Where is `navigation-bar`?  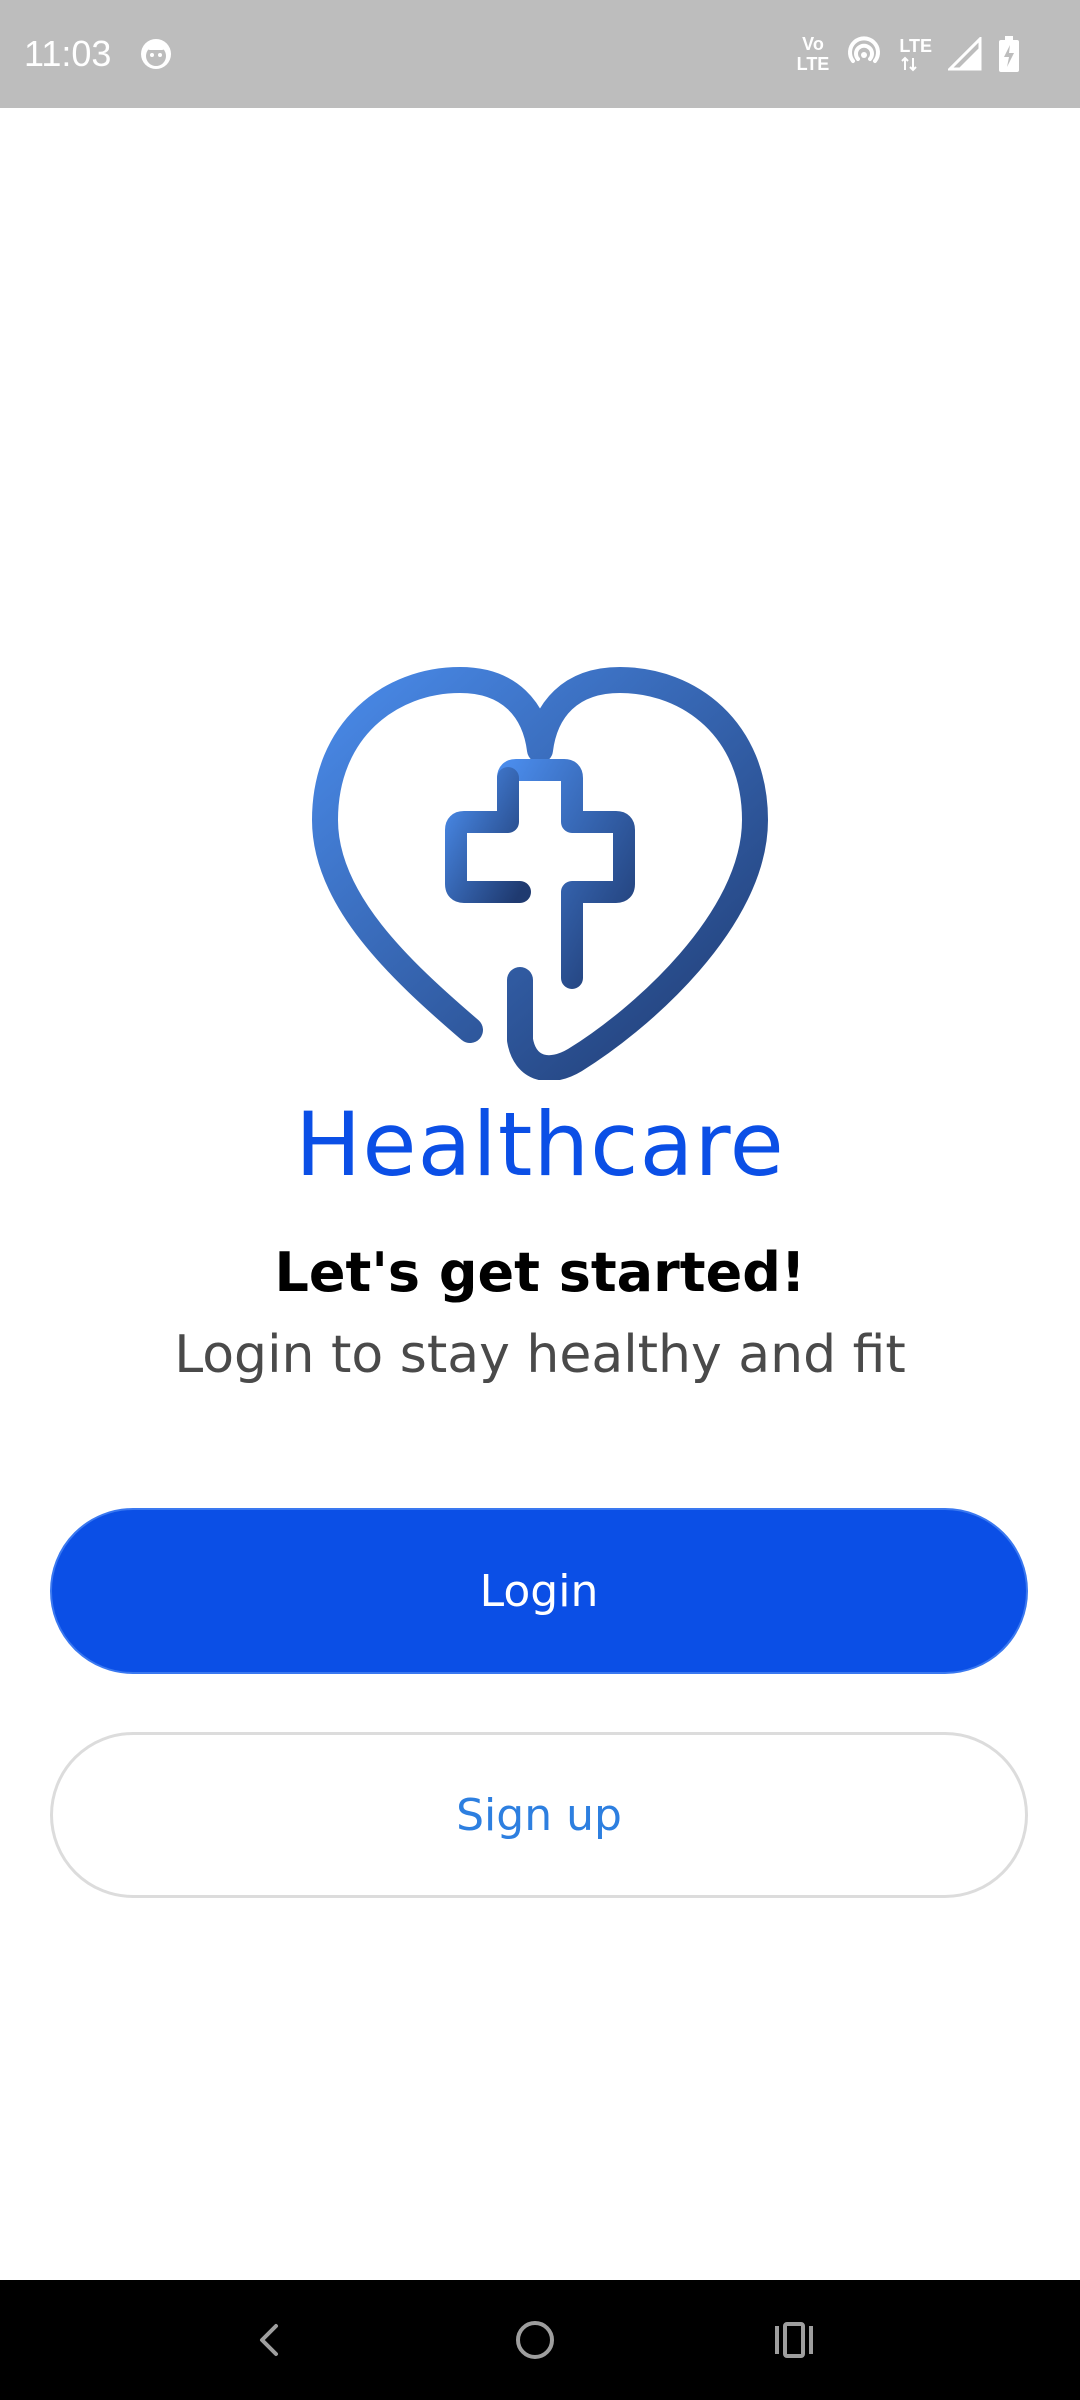 navigation-bar is located at coordinates (540, 2340).